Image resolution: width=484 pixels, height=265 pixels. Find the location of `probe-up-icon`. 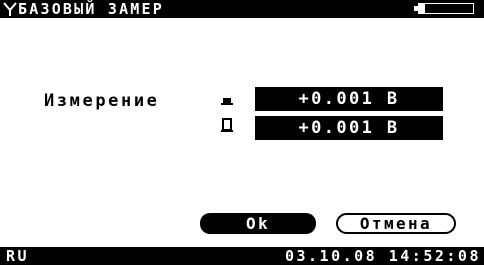

probe-up-icon is located at coordinates (227, 101).